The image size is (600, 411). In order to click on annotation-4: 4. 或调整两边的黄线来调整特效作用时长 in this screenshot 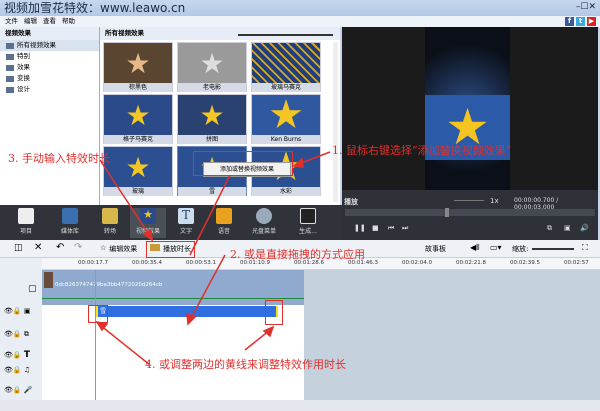, I will do `click(245, 364)`.